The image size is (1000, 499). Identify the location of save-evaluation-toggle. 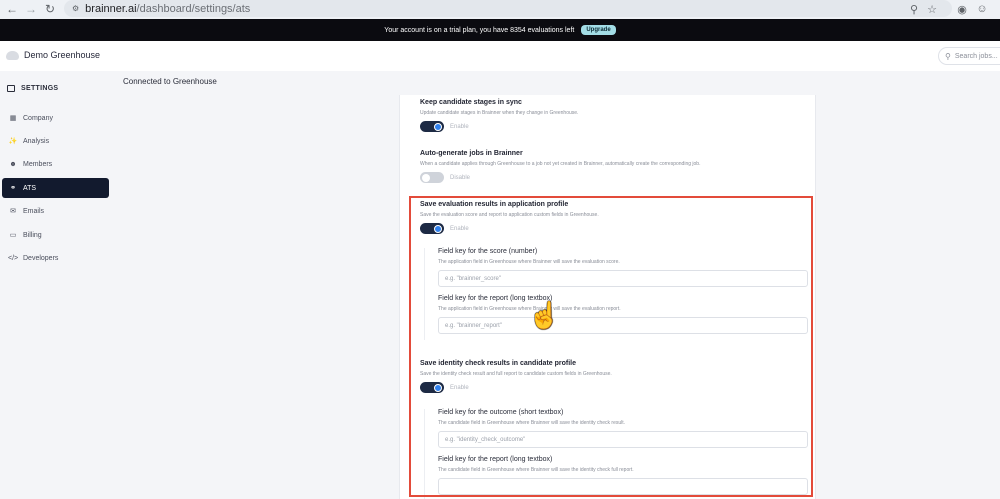
(432, 228).